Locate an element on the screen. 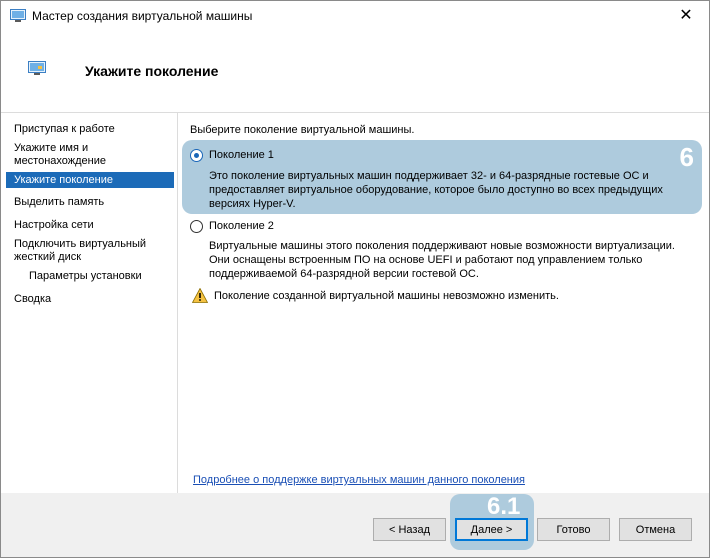 This screenshot has width=710, height=558. finish-button: Готово is located at coordinates (573, 529).